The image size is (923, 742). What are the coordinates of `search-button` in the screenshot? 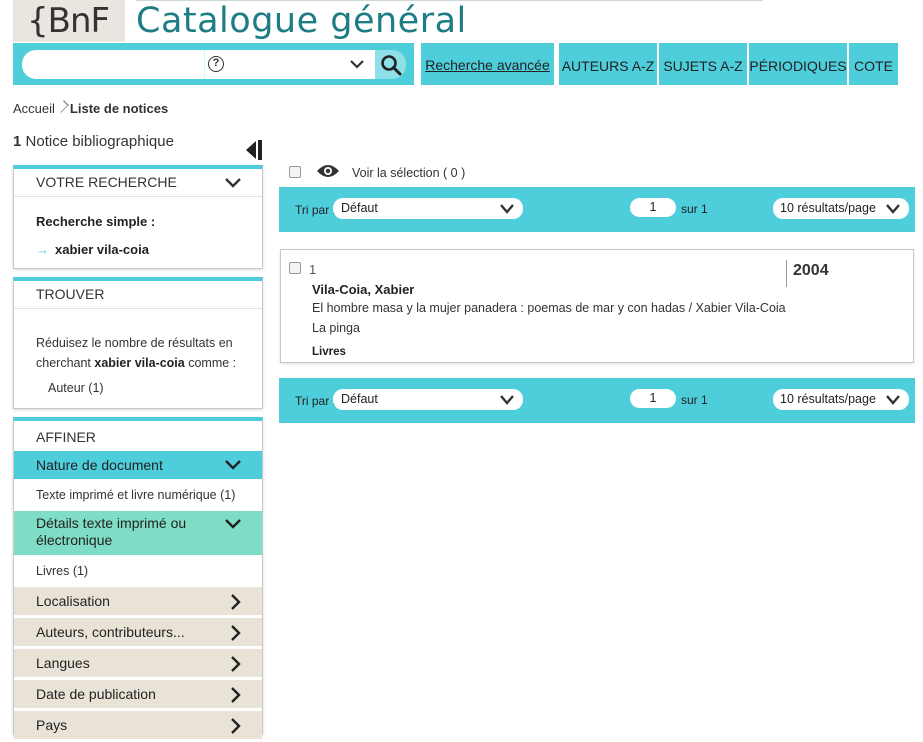 It's located at (390, 64).